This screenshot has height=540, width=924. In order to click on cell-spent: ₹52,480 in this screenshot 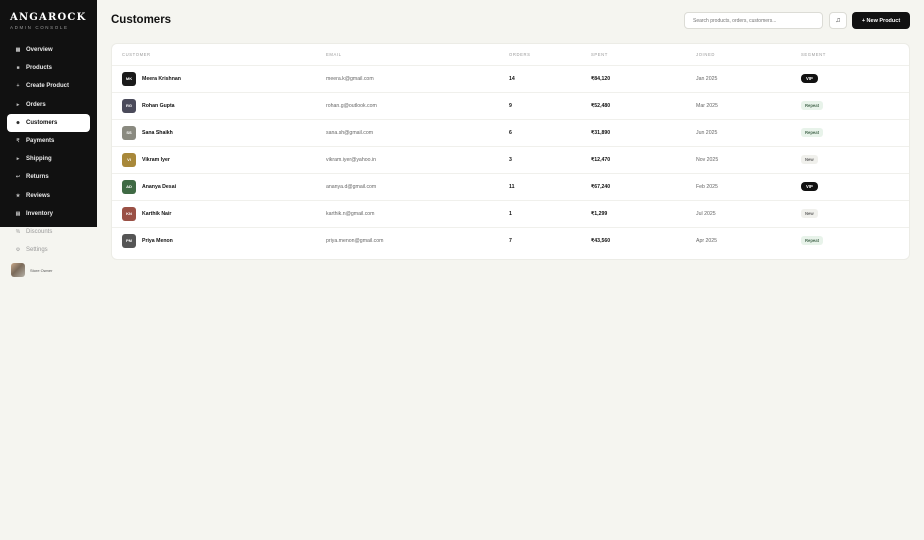, I will do `click(643, 105)`.